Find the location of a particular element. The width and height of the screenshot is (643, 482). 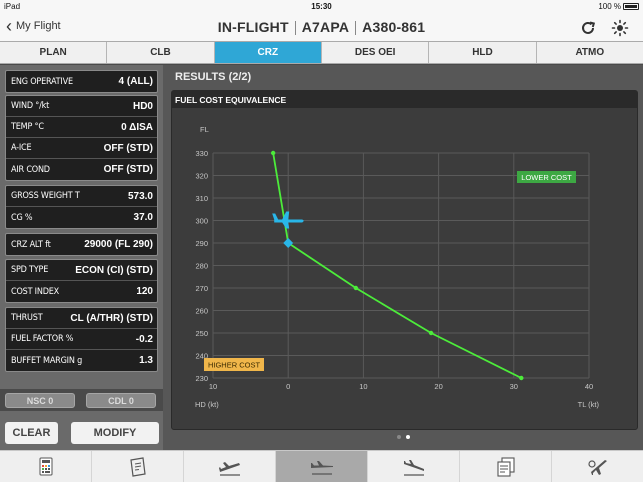

clock: 15:30 is located at coordinates (321, 6).